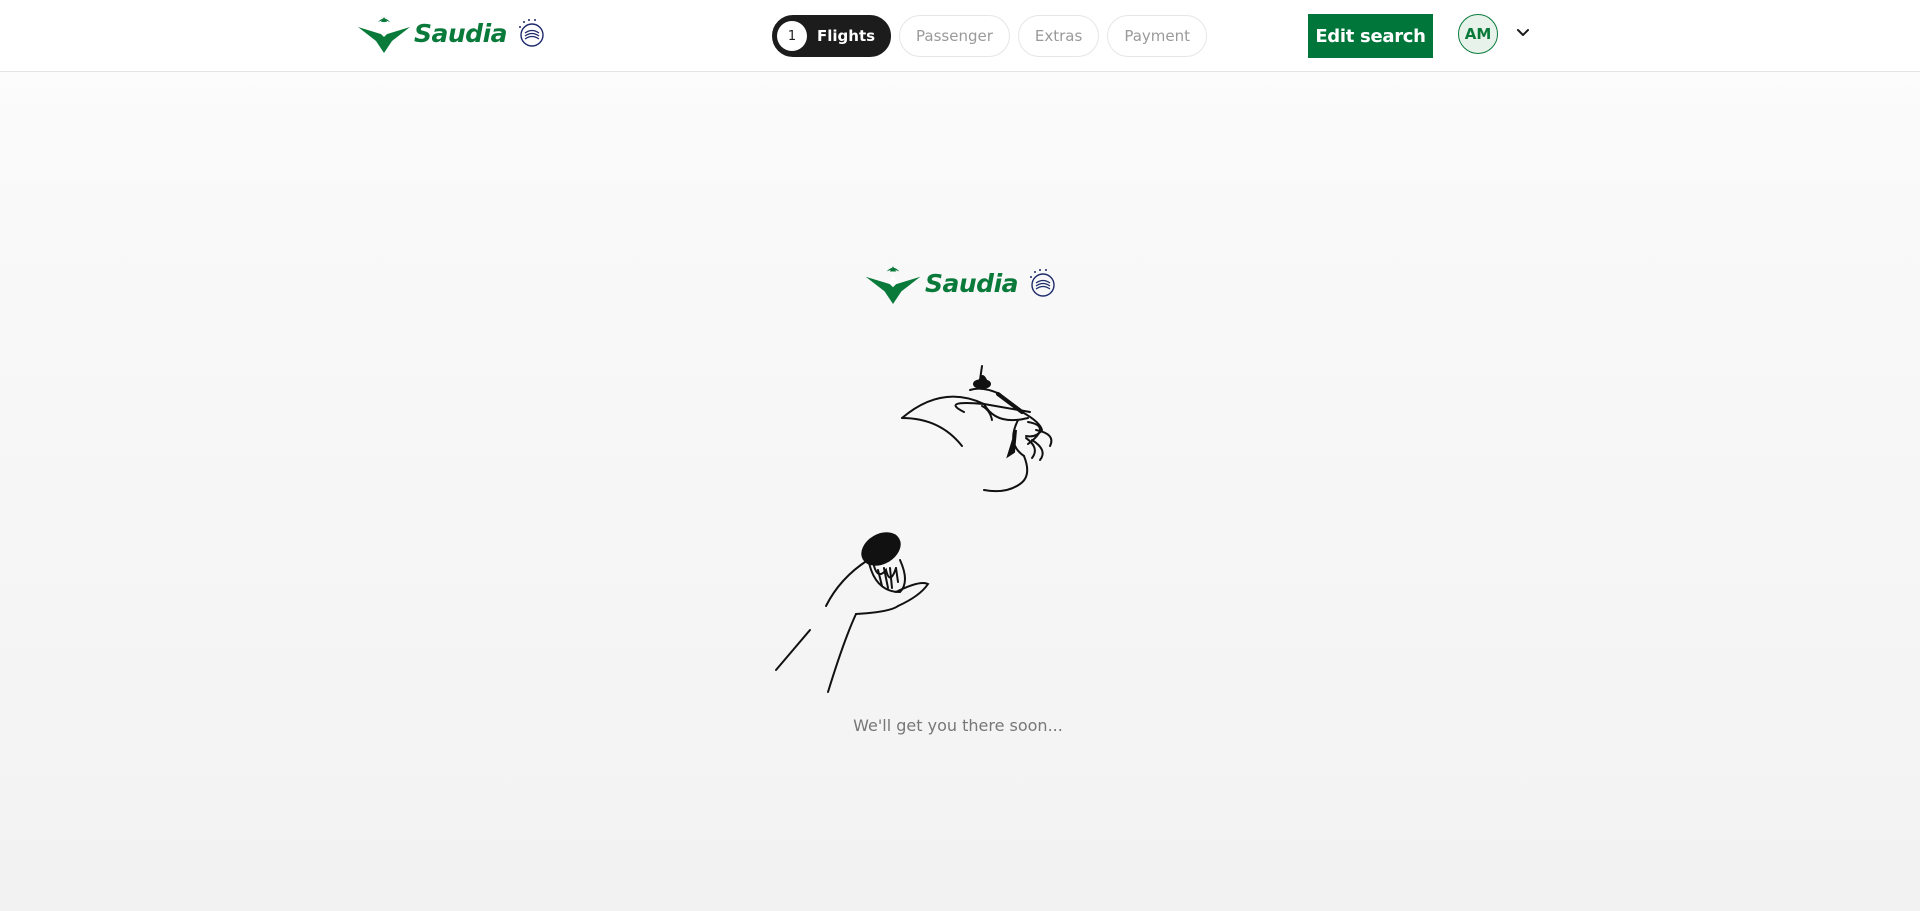 This screenshot has height=911, width=1920. I want to click on step-label: Passenger, so click(954, 36).